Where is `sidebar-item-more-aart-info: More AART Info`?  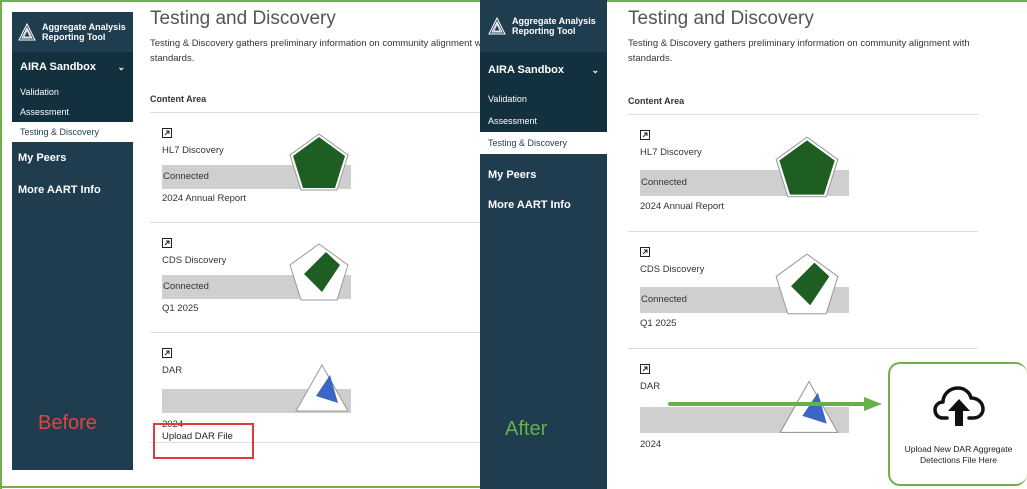 sidebar-item-more-aart-info: More AART Info is located at coordinates (72, 190).